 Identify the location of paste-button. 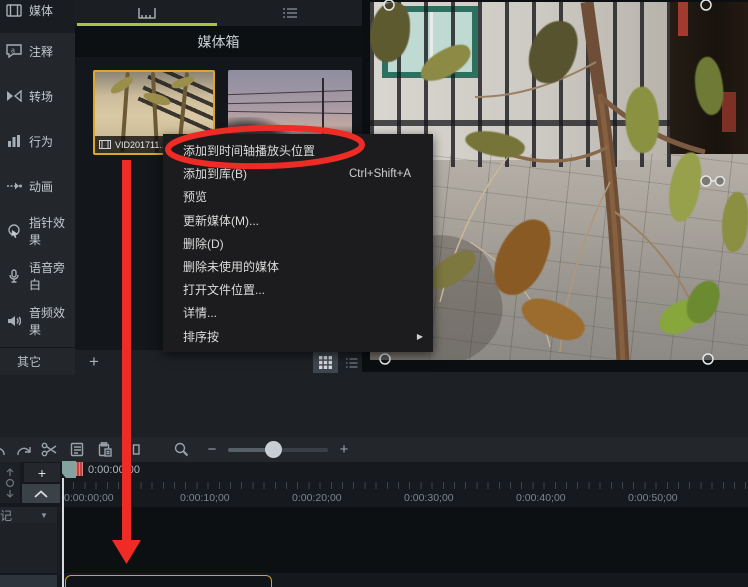
(105, 449).